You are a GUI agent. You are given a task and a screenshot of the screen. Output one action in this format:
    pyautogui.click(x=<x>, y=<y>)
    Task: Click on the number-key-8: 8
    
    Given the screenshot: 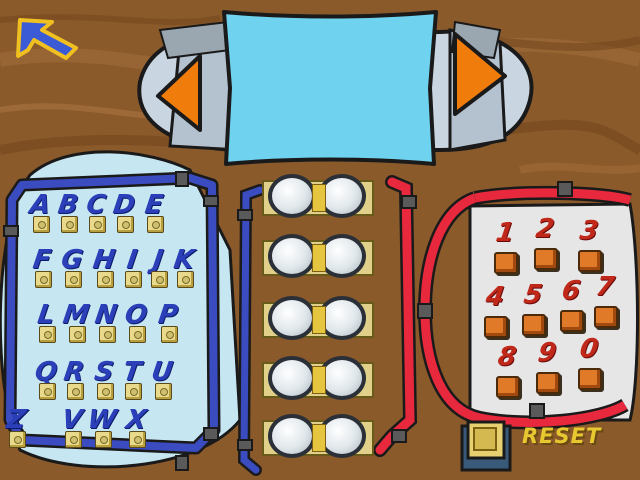 What is the action you would take?
    pyautogui.click(x=507, y=371)
    